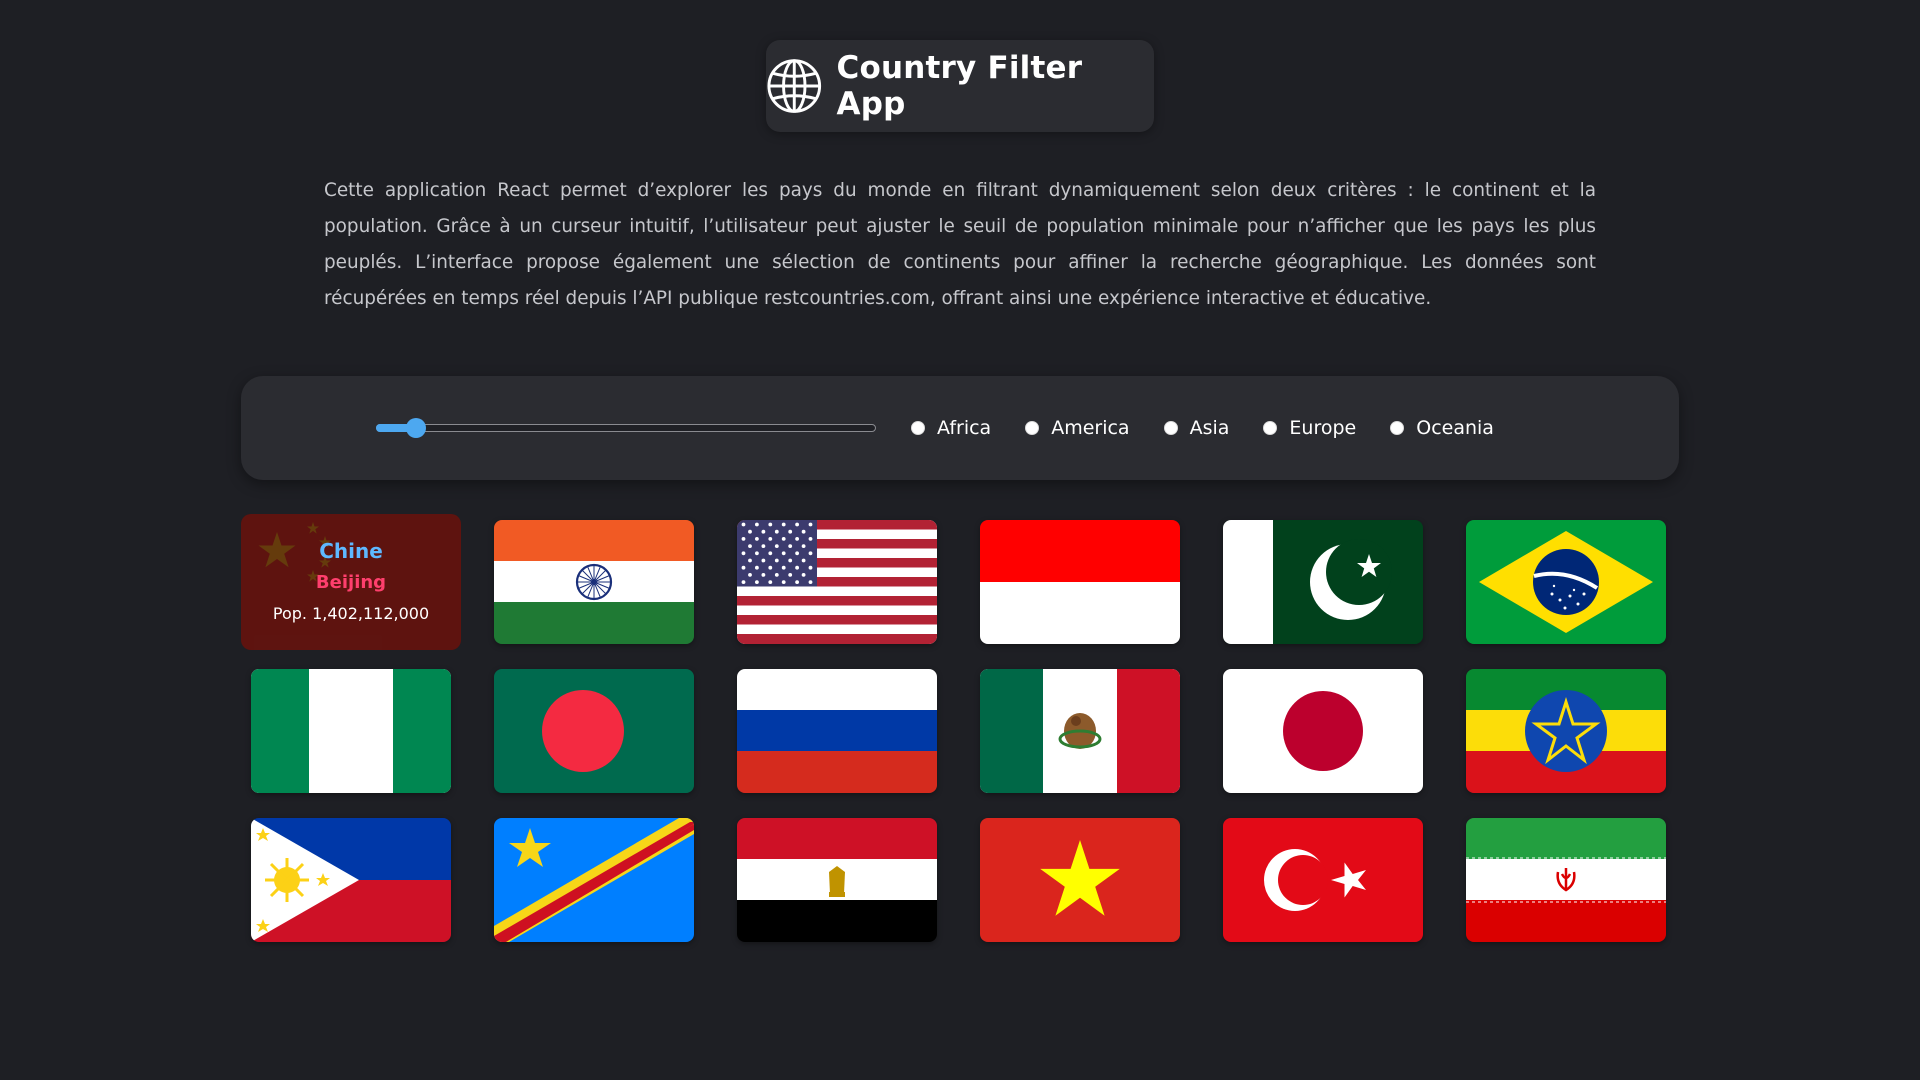  I want to click on flag-card-iran, so click(1566, 880).